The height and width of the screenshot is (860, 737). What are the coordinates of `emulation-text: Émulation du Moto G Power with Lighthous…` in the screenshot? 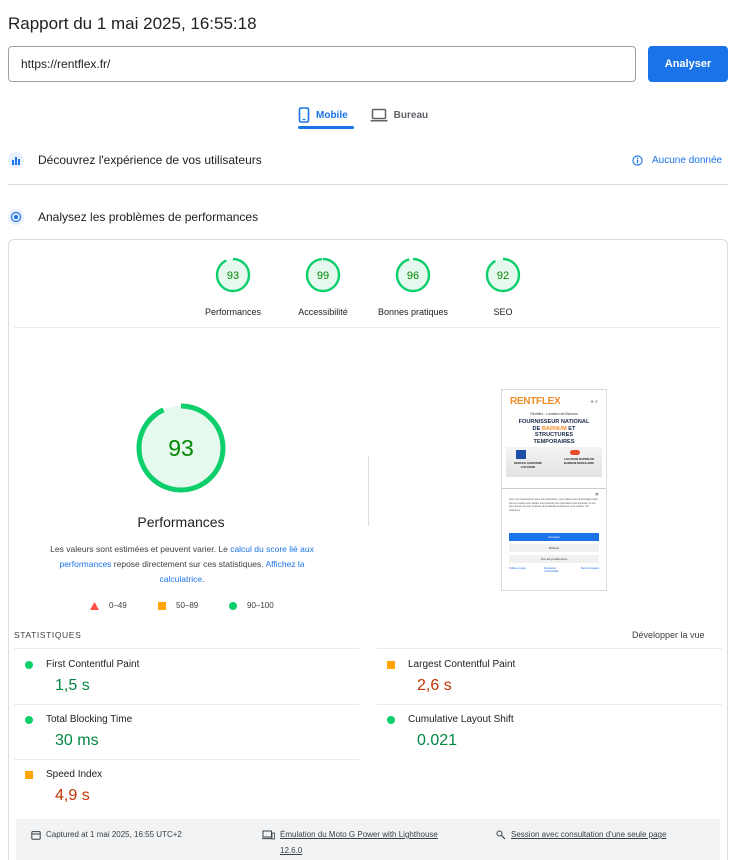 It's located at (359, 843).